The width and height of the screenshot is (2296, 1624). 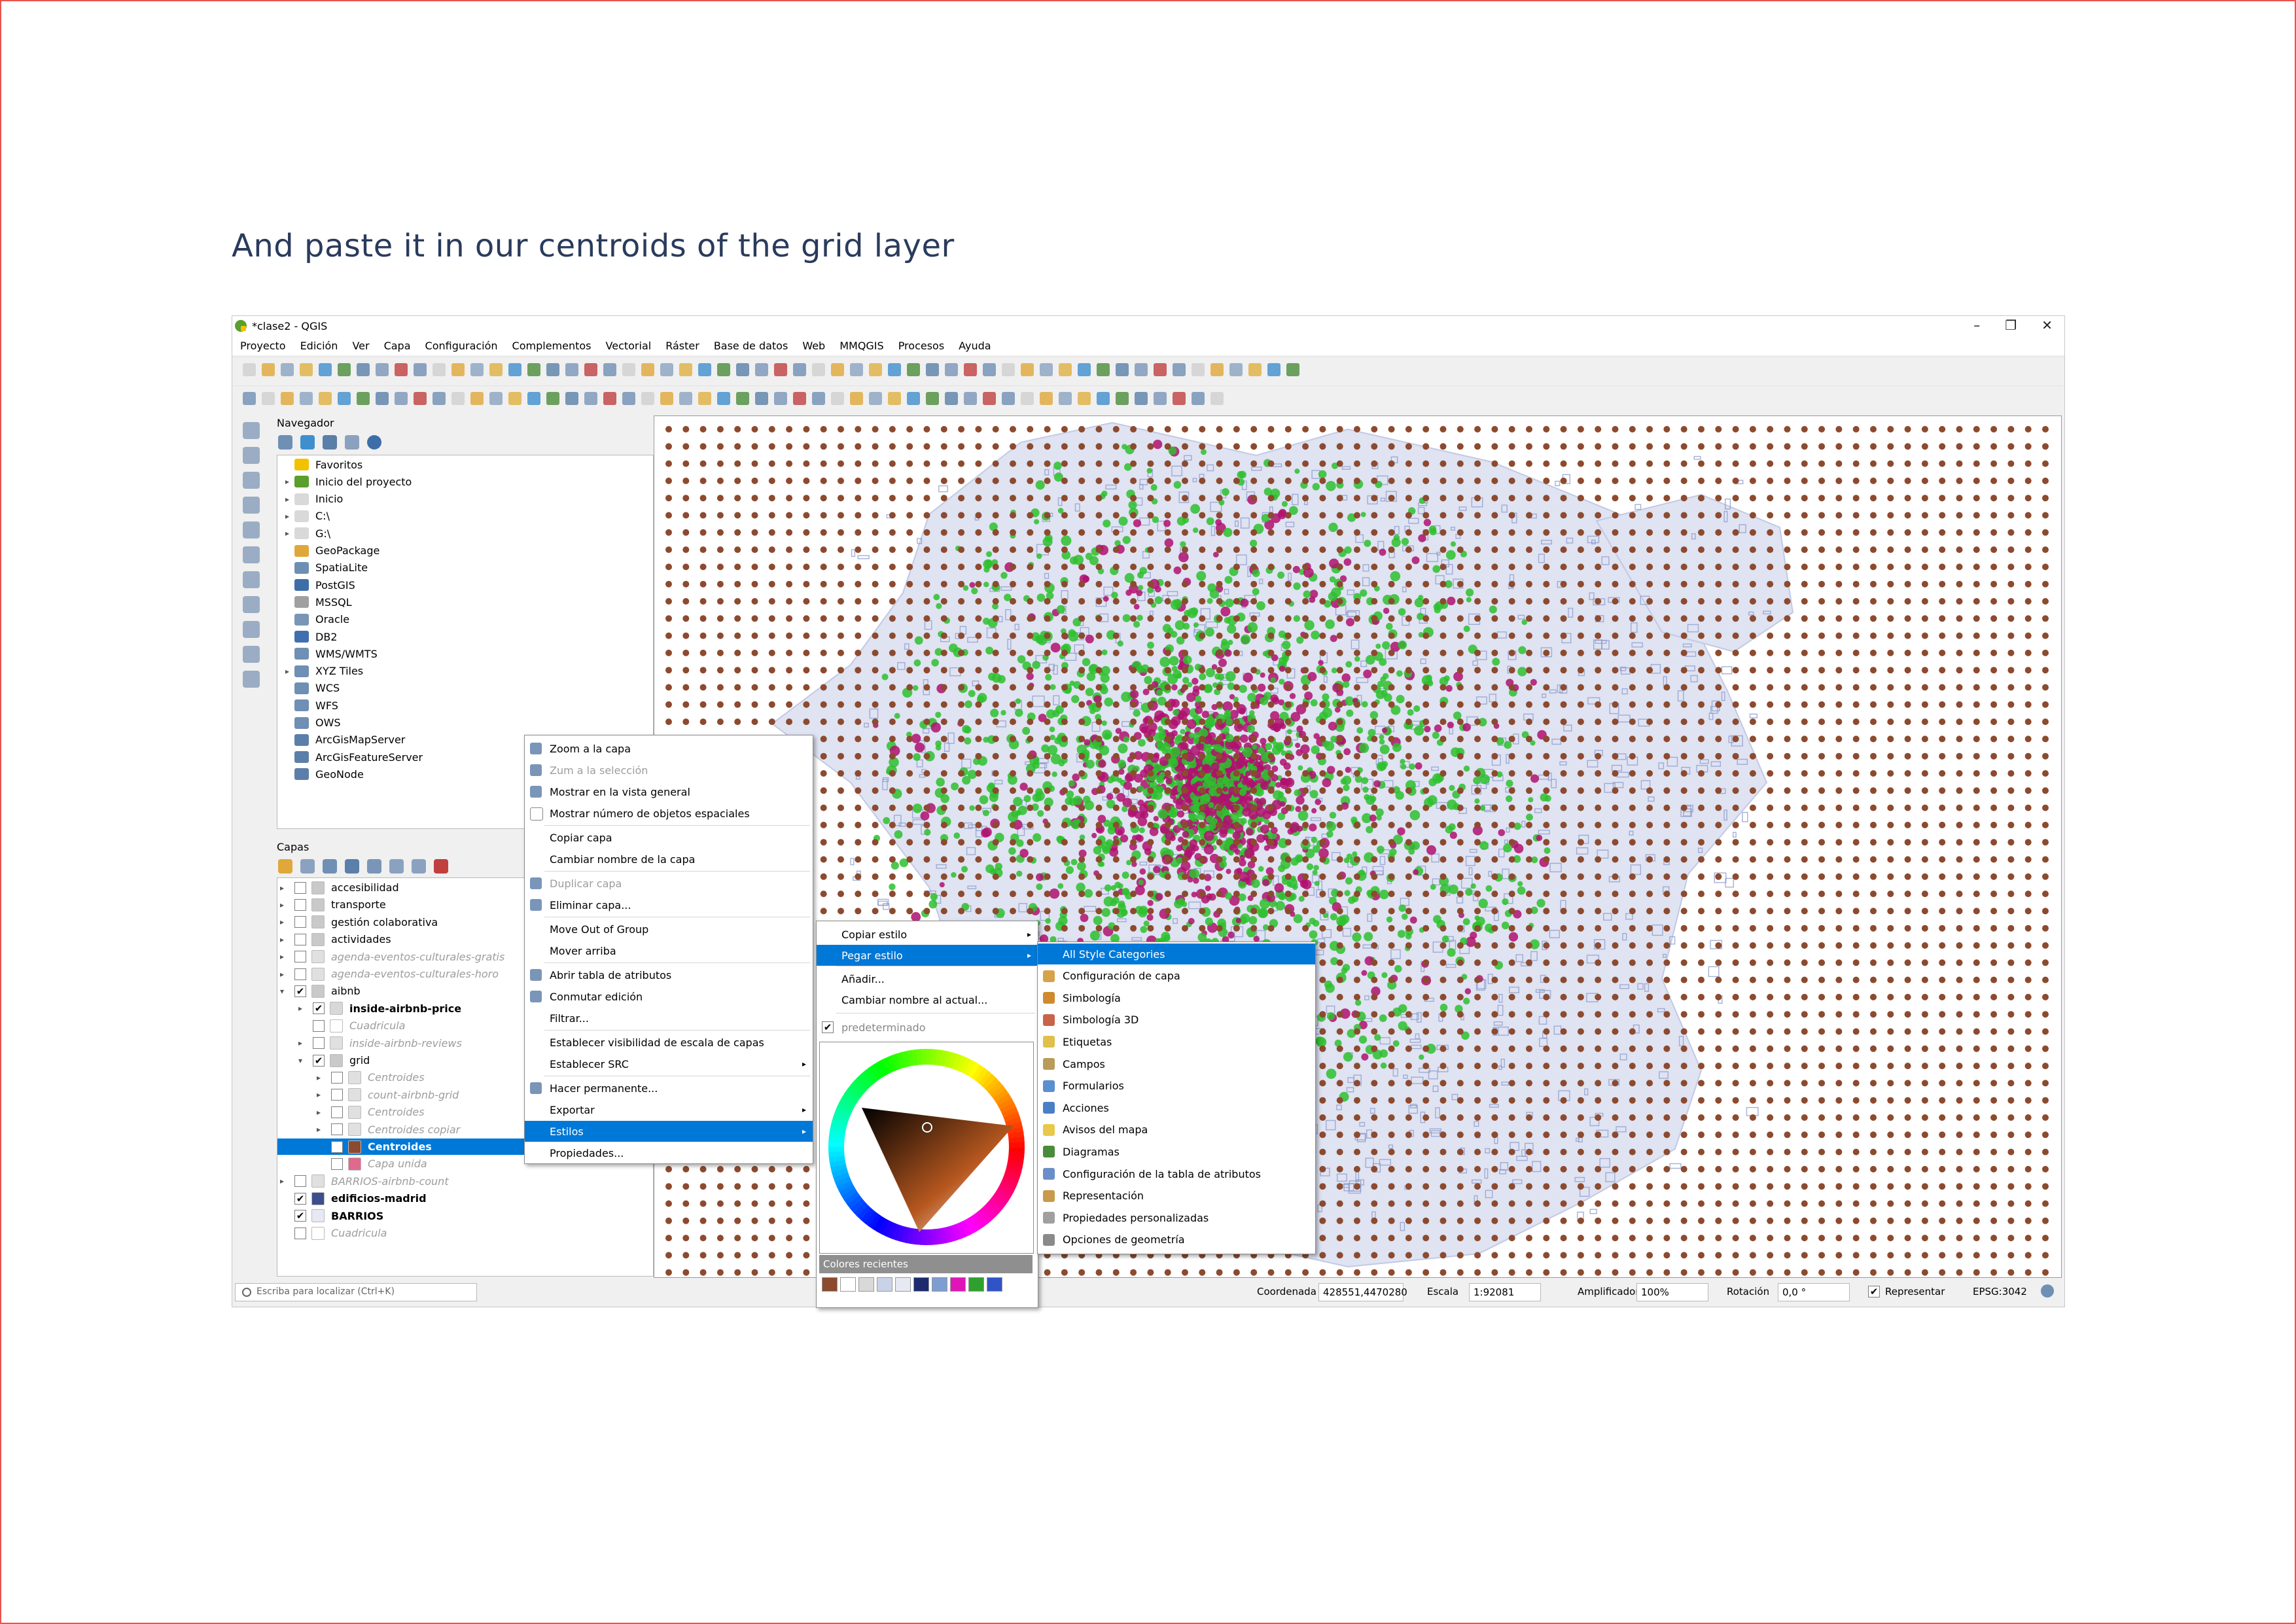 What do you see at coordinates (374, 442) in the screenshot?
I see `info-icon` at bounding box center [374, 442].